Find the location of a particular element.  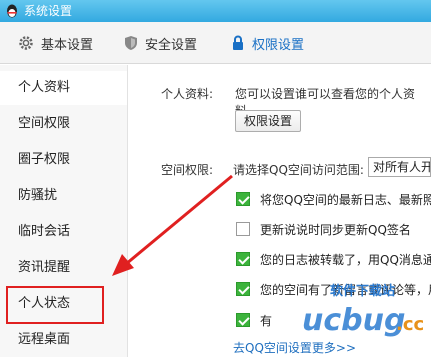

svg-text: ucbug is located at coordinates (353, 320).